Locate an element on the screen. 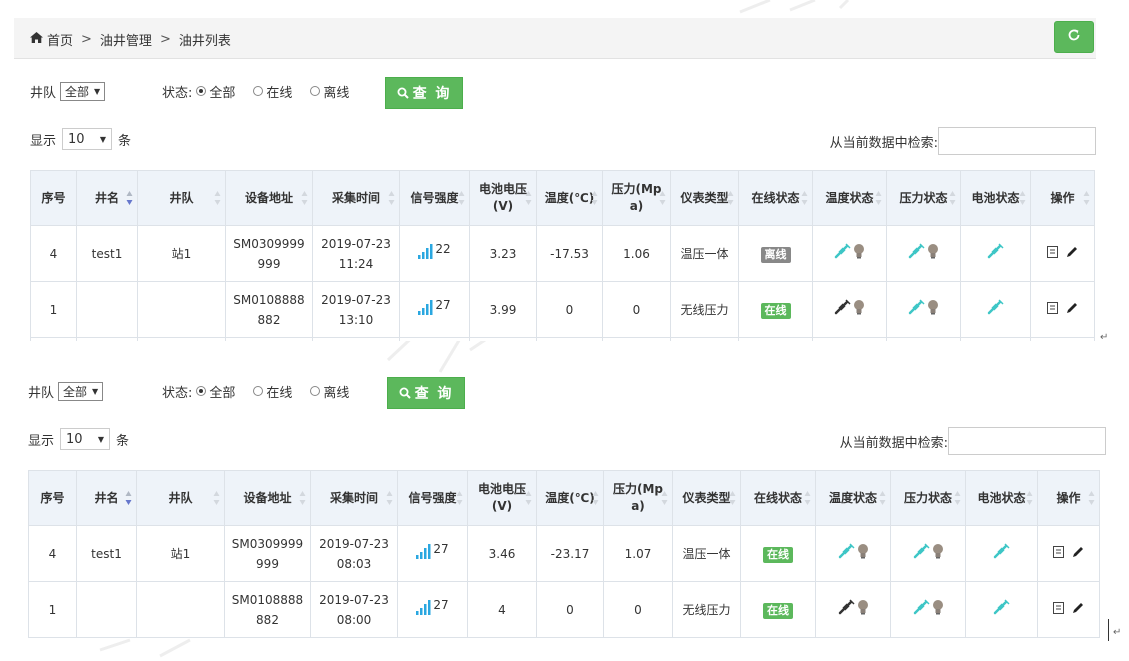 This screenshot has width=1129, height=661. column-header-label: 井队 is located at coordinates (180, 497).